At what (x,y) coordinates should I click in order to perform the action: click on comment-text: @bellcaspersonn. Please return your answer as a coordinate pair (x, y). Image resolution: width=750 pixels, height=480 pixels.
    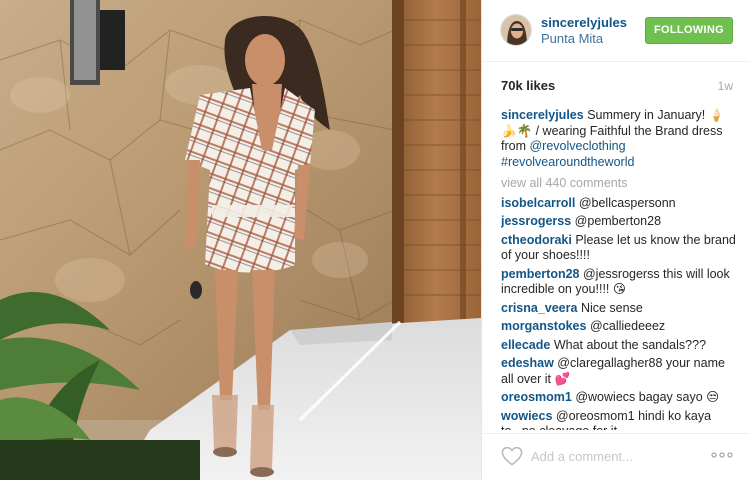
    Looking at the image, I should click on (627, 202).